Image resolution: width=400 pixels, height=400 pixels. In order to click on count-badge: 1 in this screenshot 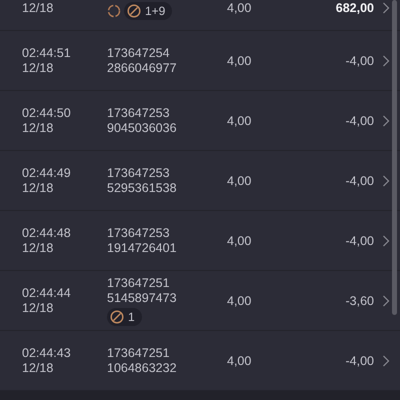, I will do `click(124, 317)`.